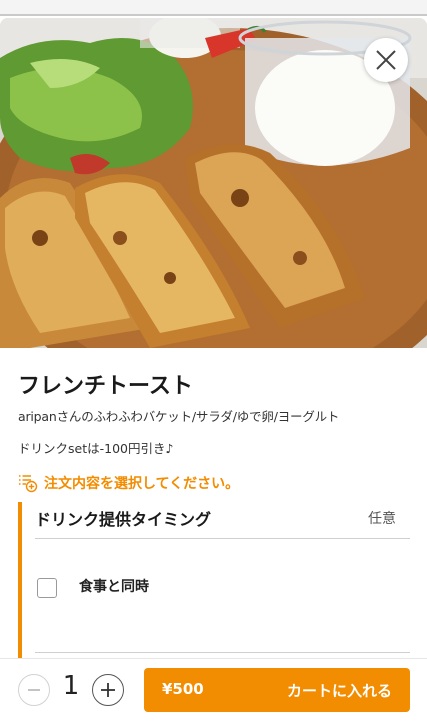 Image resolution: width=427 pixels, height=721 pixels. Describe the element at coordinates (96, 448) in the screenshot. I see `item-note: ドリンクsetは-100円引き♪` at that location.